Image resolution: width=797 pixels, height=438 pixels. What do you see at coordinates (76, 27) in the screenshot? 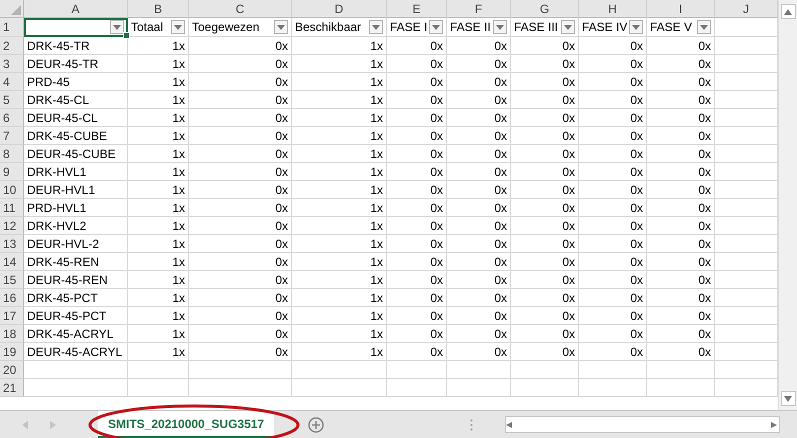
I see `selected-cell` at bounding box center [76, 27].